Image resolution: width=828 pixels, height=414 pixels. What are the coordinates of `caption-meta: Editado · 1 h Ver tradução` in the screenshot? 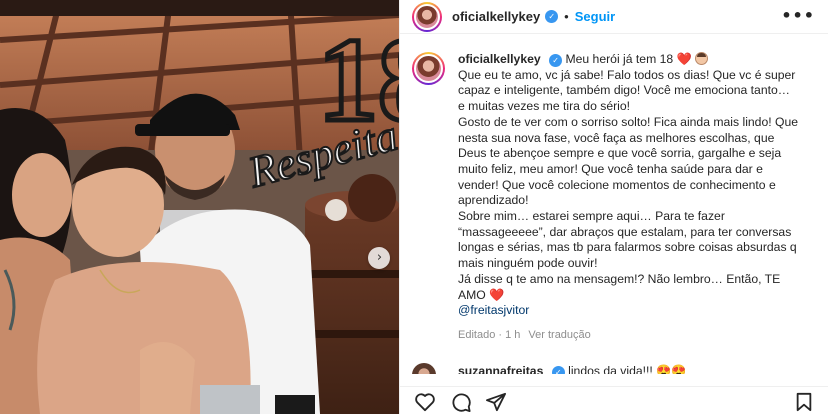 It's located at (637, 335).